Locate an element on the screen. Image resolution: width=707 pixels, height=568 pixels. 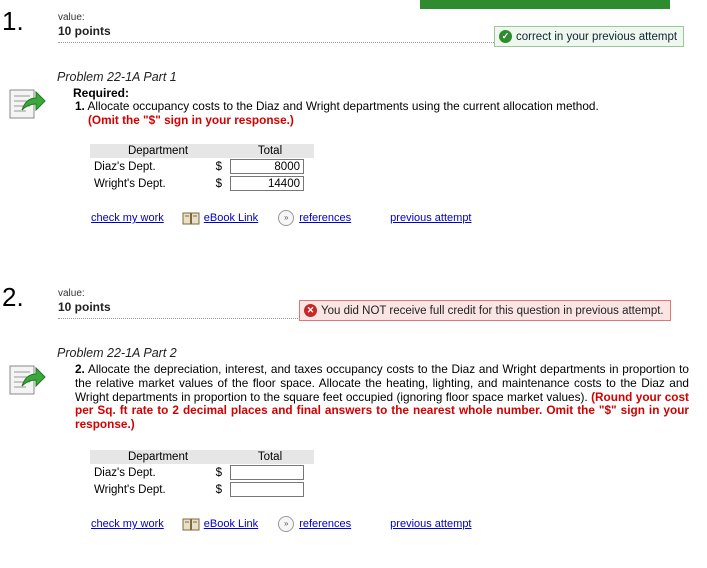
wright-total-input: 14400 is located at coordinates (267, 183).